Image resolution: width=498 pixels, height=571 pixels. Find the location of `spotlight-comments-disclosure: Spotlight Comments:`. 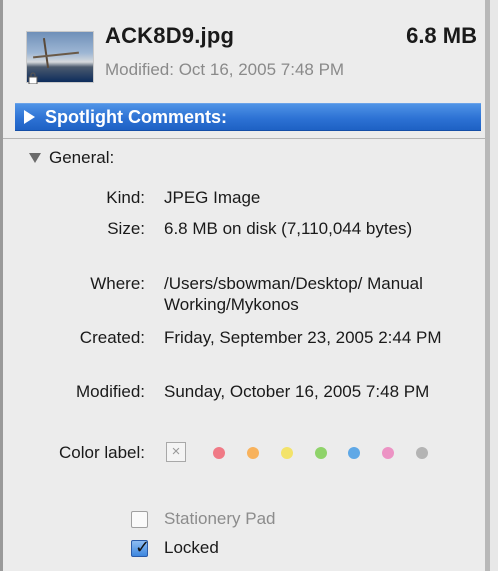

spotlight-comments-disclosure: Spotlight Comments: is located at coordinates (248, 117).